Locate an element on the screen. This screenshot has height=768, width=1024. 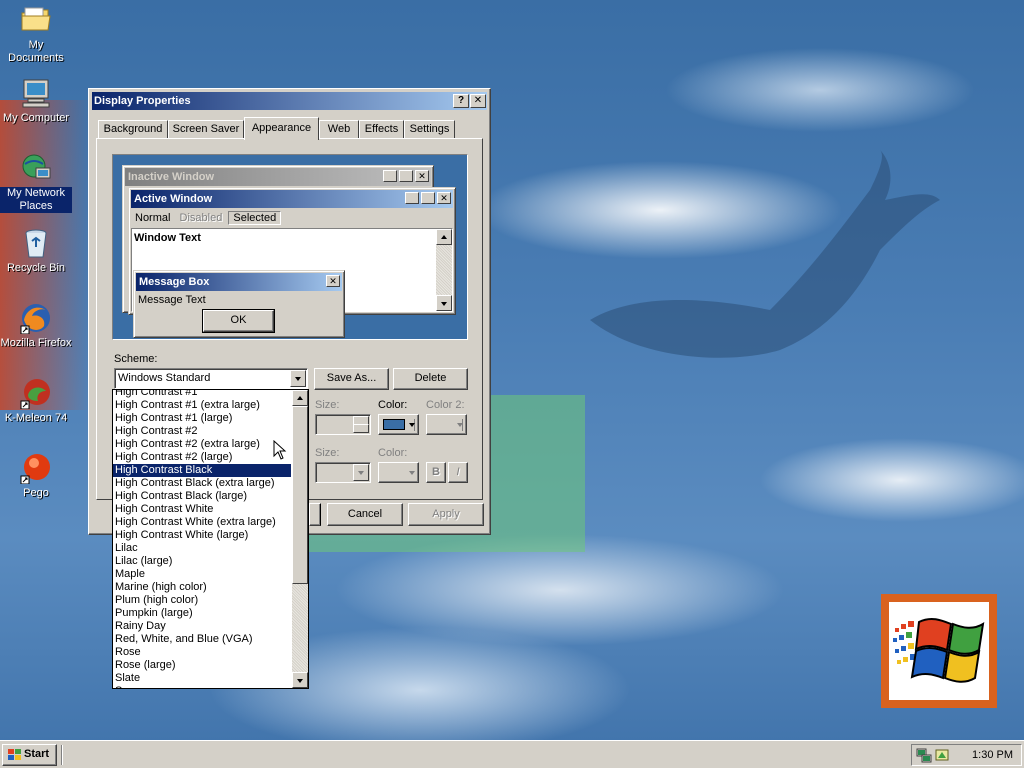
tab-appearance: Appearance is located at coordinates (281, 128).